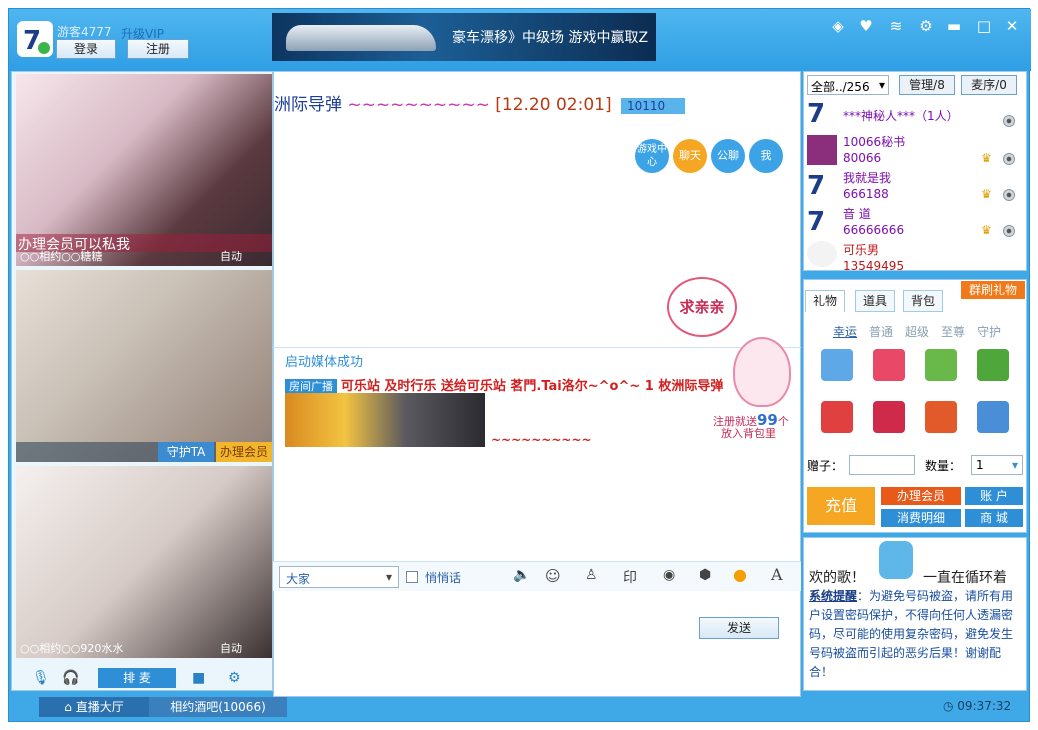 This screenshot has width=1038, height=730. Describe the element at coordinates (1014, 465) in the screenshot. I see `chevron-down-icon: ▾` at that location.